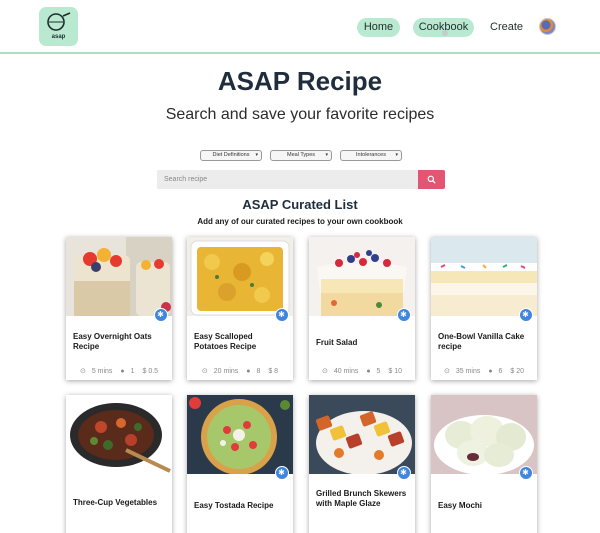 This screenshot has width=600, height=533. What do you see at coordinates (395, 371) in the screenshot?
I see `recipe-price: $ 10` at bounding box center [395, 371].